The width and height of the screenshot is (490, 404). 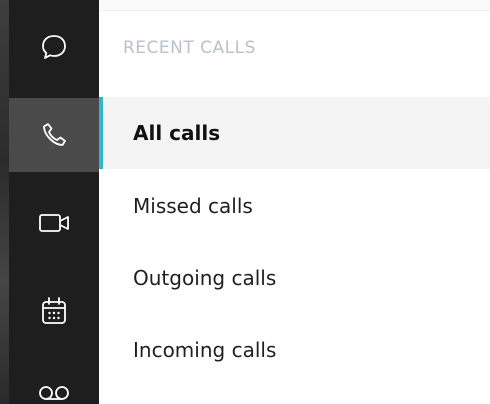 I want to click on rail-item-meetings, so click(x=54, y=311).